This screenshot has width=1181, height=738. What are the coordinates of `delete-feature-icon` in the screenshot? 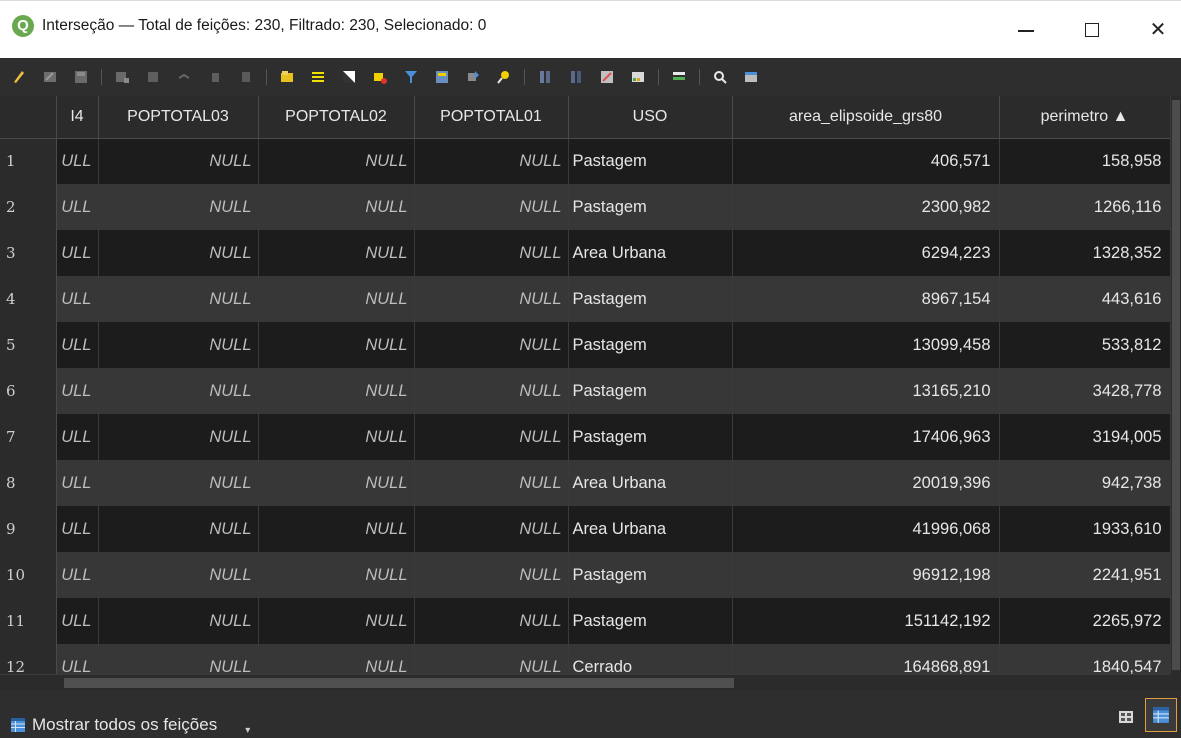 It's located at (215, 77).